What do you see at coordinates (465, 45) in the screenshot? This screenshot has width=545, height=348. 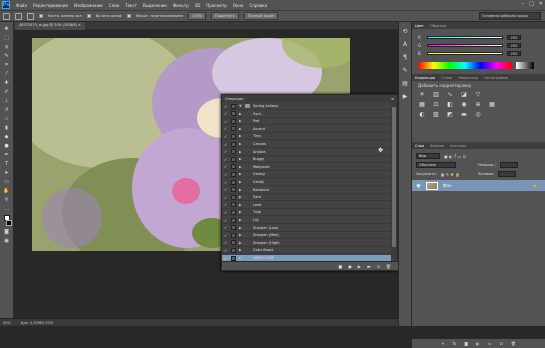 I see `channel-slider` at bounding box center [465, 45].